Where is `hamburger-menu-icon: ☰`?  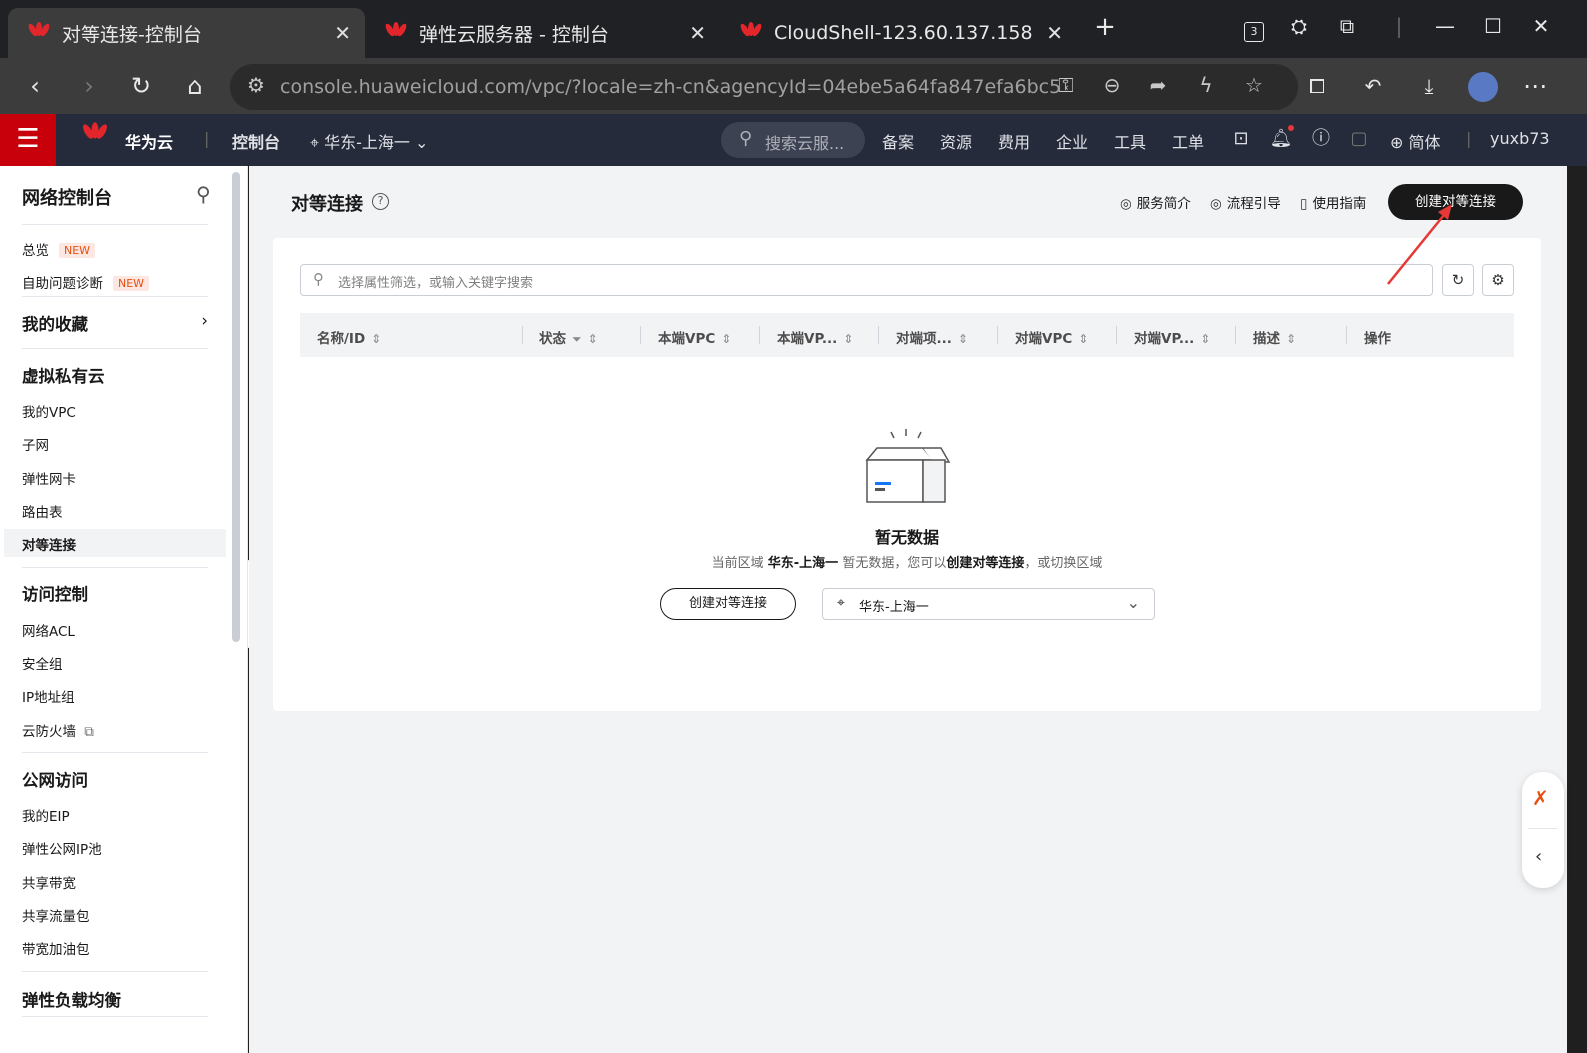
hamburger-menu-icon: ☰ is located at coordinates (28, 140).